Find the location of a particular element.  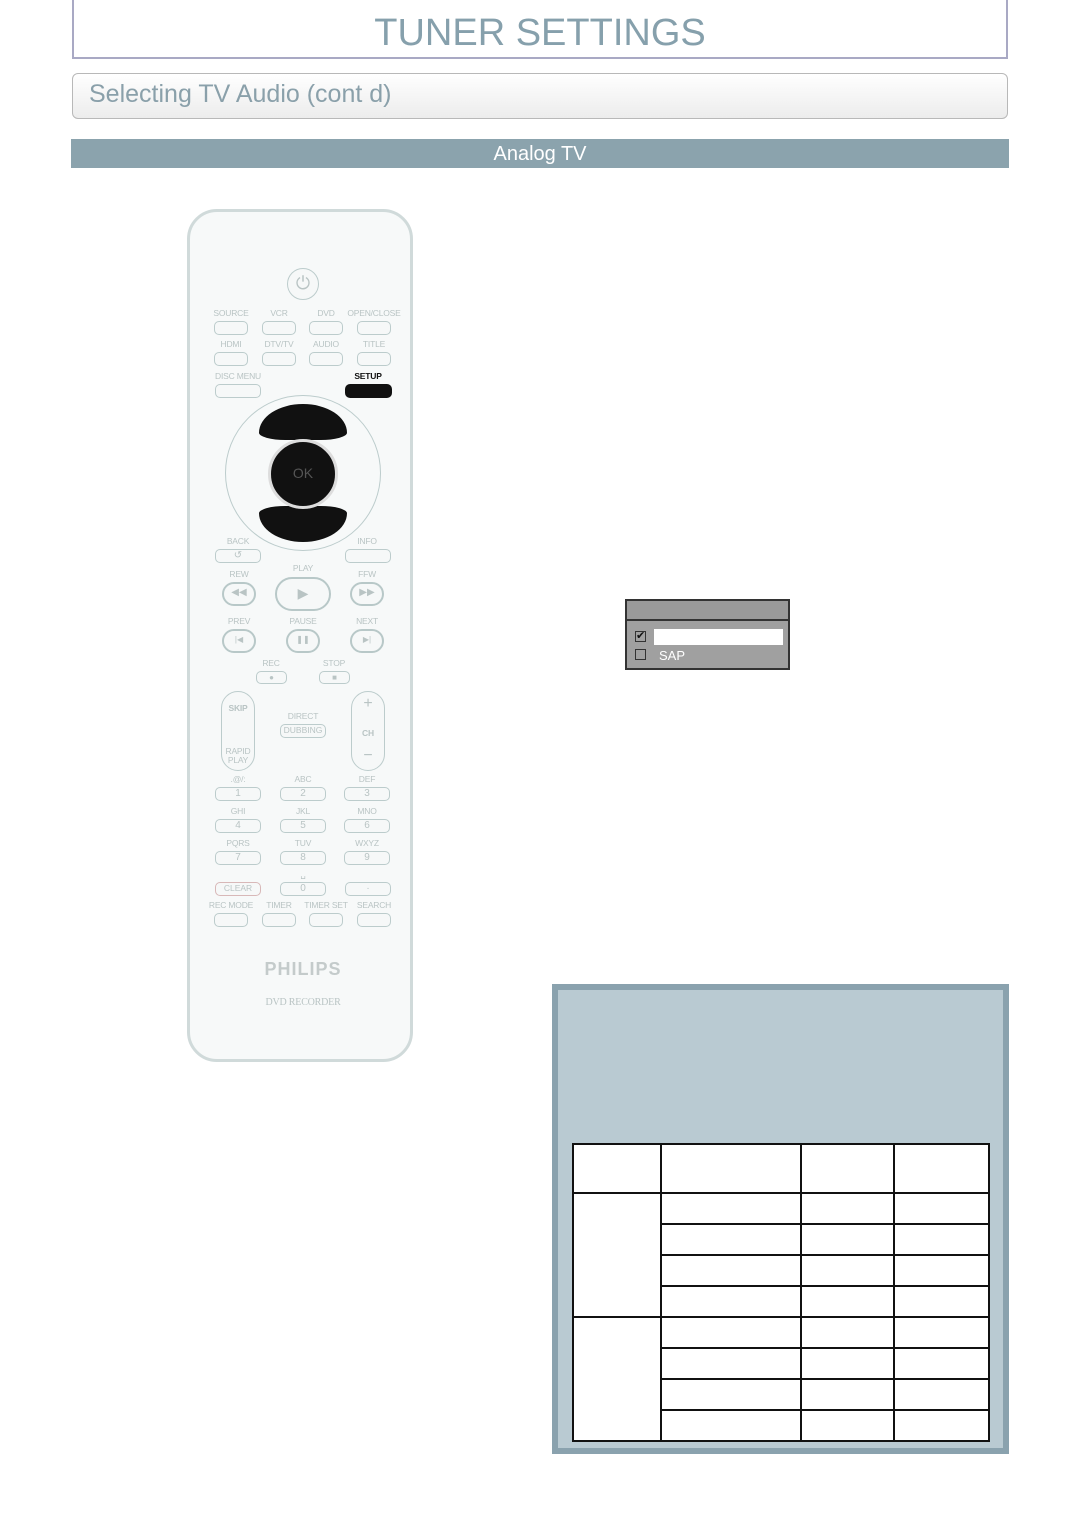

power-button: ⏻ is located at coordinates (303, 284).